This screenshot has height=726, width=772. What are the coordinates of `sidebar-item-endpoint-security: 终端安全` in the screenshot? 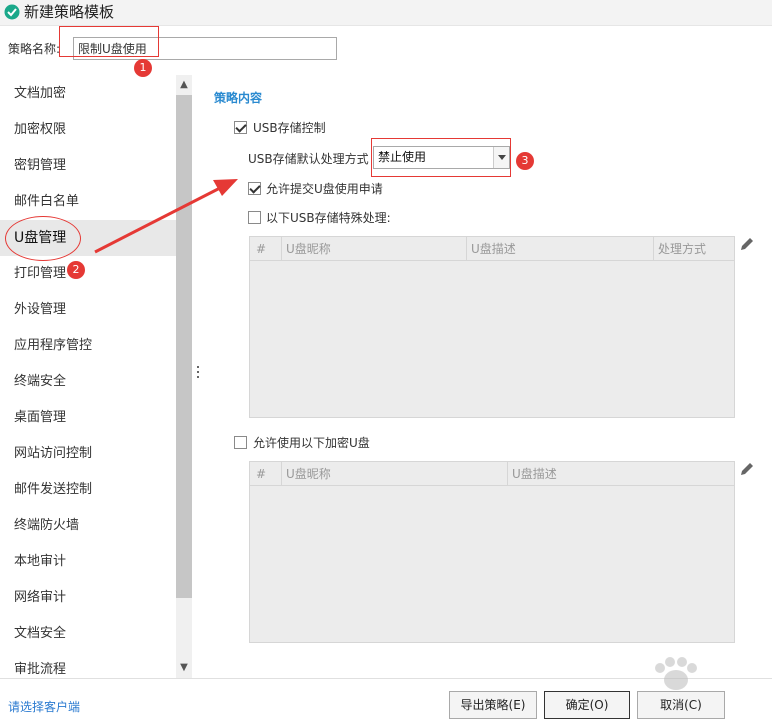 It's located at (88, 382).